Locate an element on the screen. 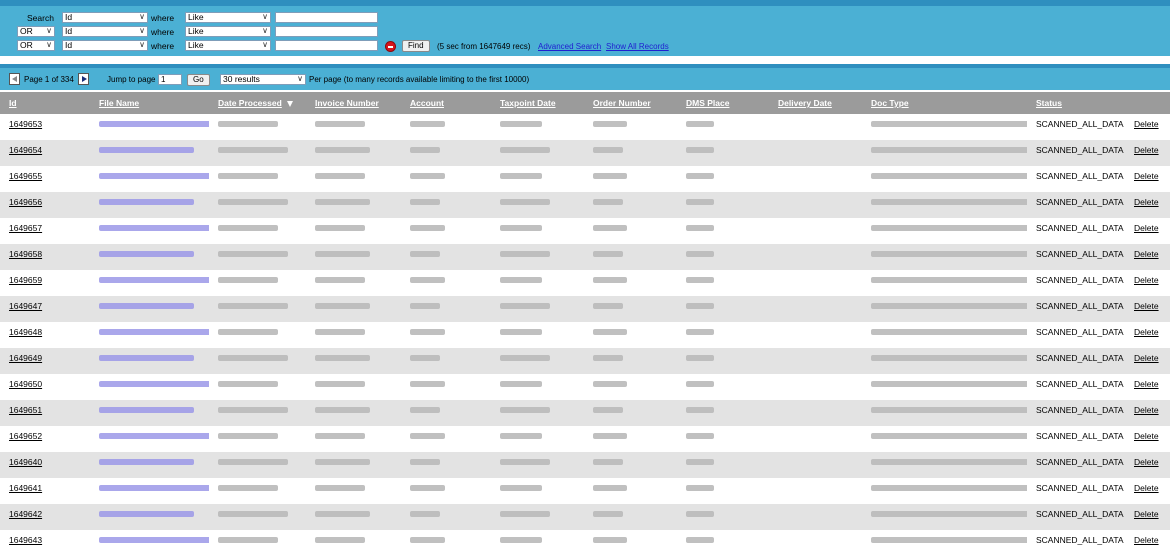  col-header-status: Status is located at coordinates (1076, 103).